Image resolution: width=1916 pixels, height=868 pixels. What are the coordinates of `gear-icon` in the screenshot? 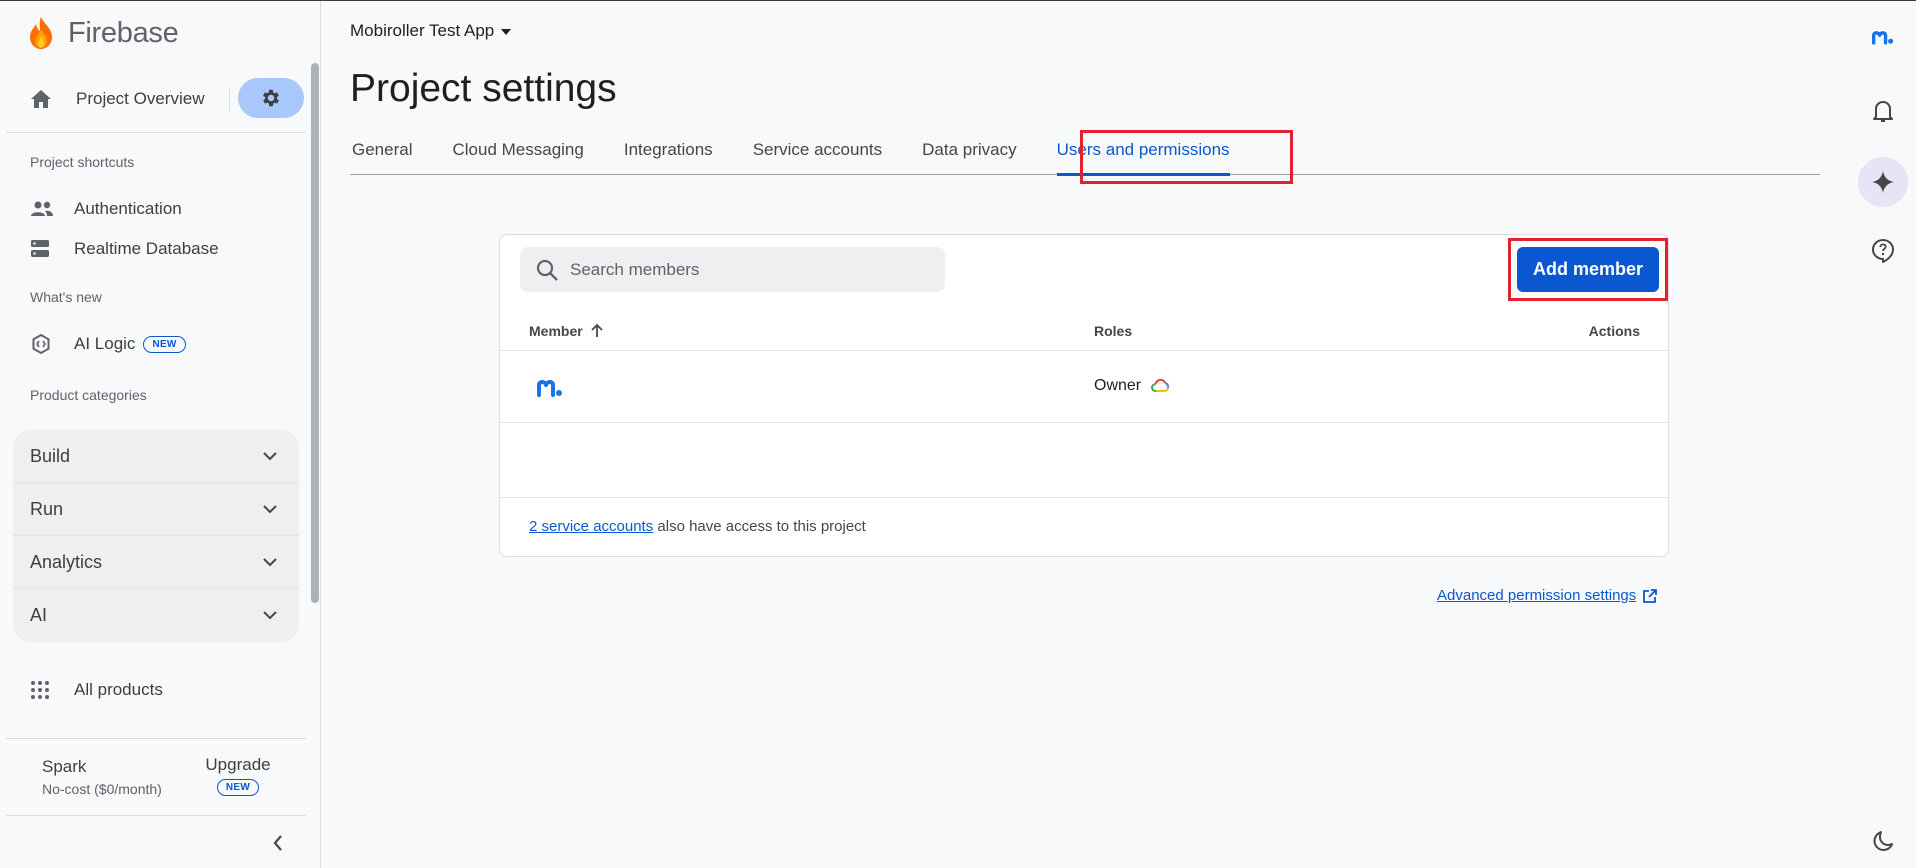 It's located at (271, 98).